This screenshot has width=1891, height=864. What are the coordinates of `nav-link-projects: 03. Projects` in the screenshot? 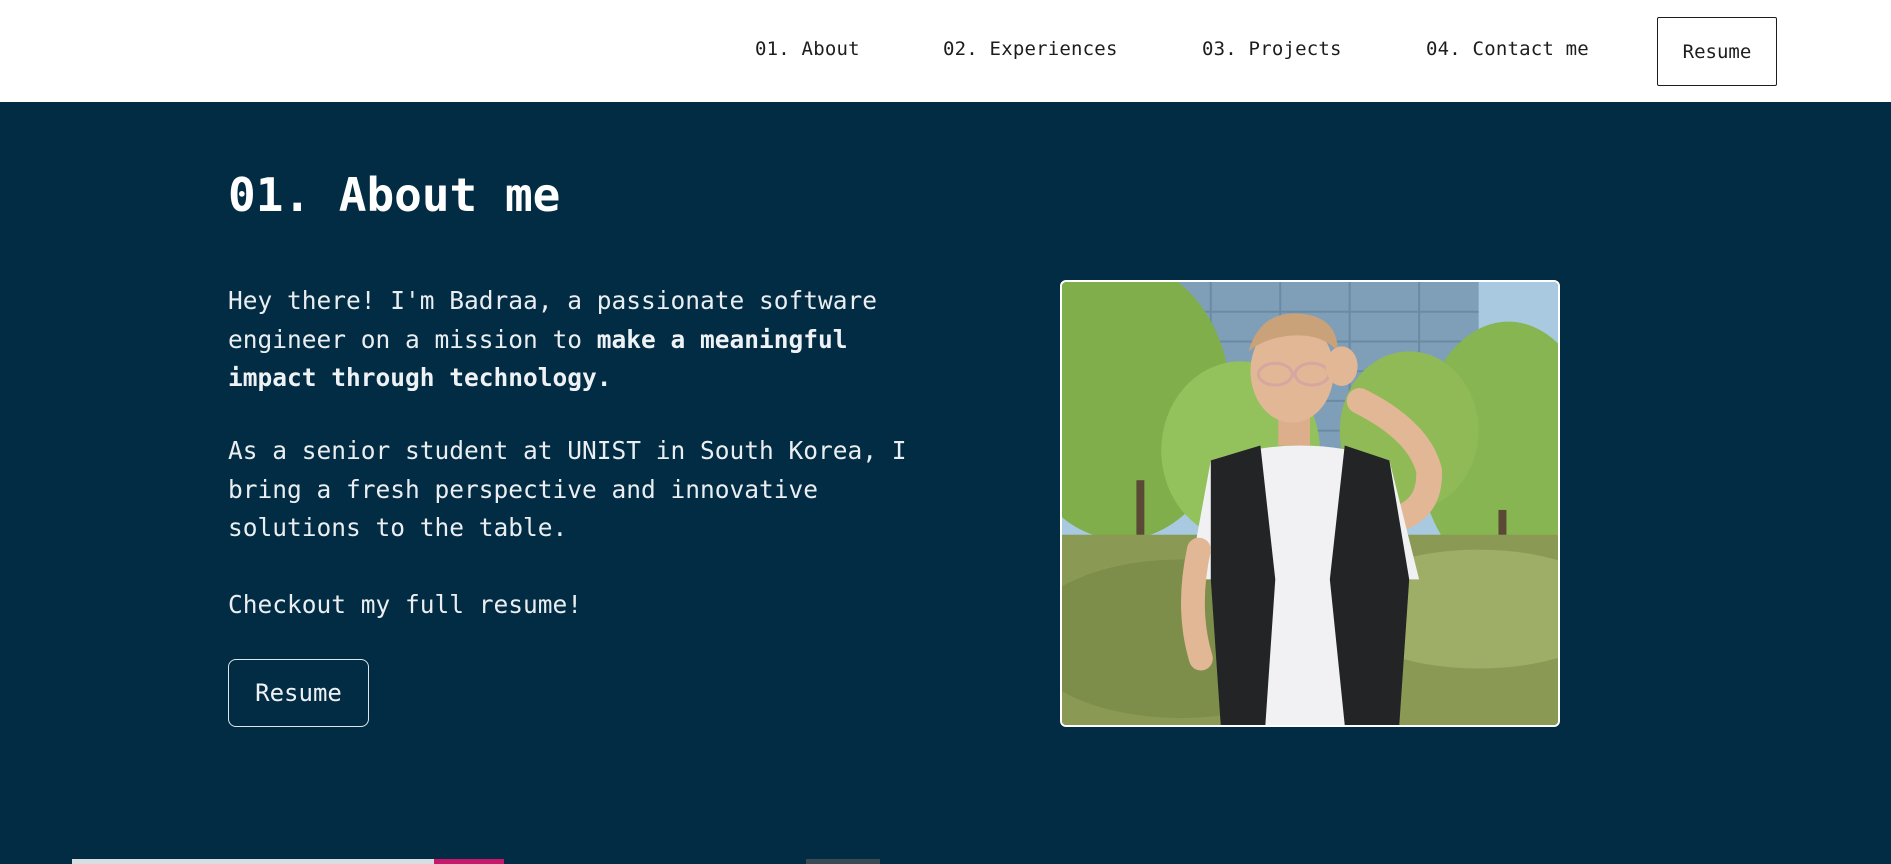 It's located at (1272, 49).